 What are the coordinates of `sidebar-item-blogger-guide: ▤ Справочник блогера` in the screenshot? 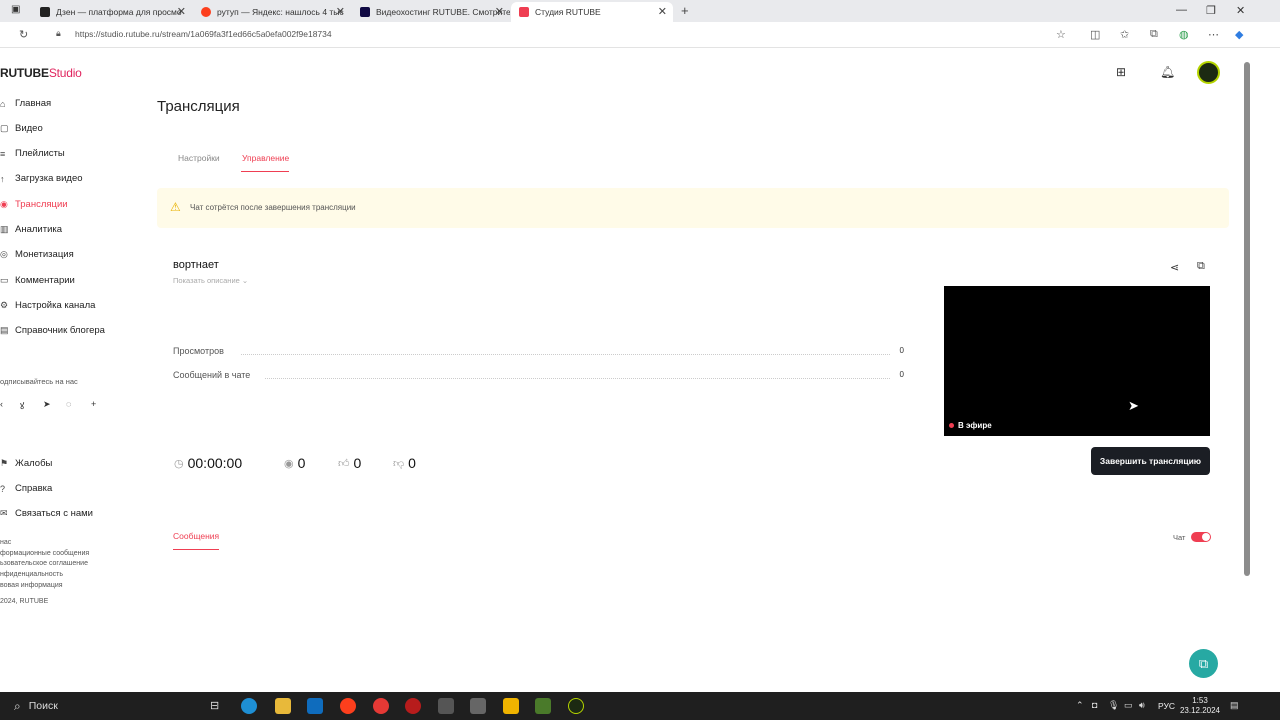 It's located at (52, 330).